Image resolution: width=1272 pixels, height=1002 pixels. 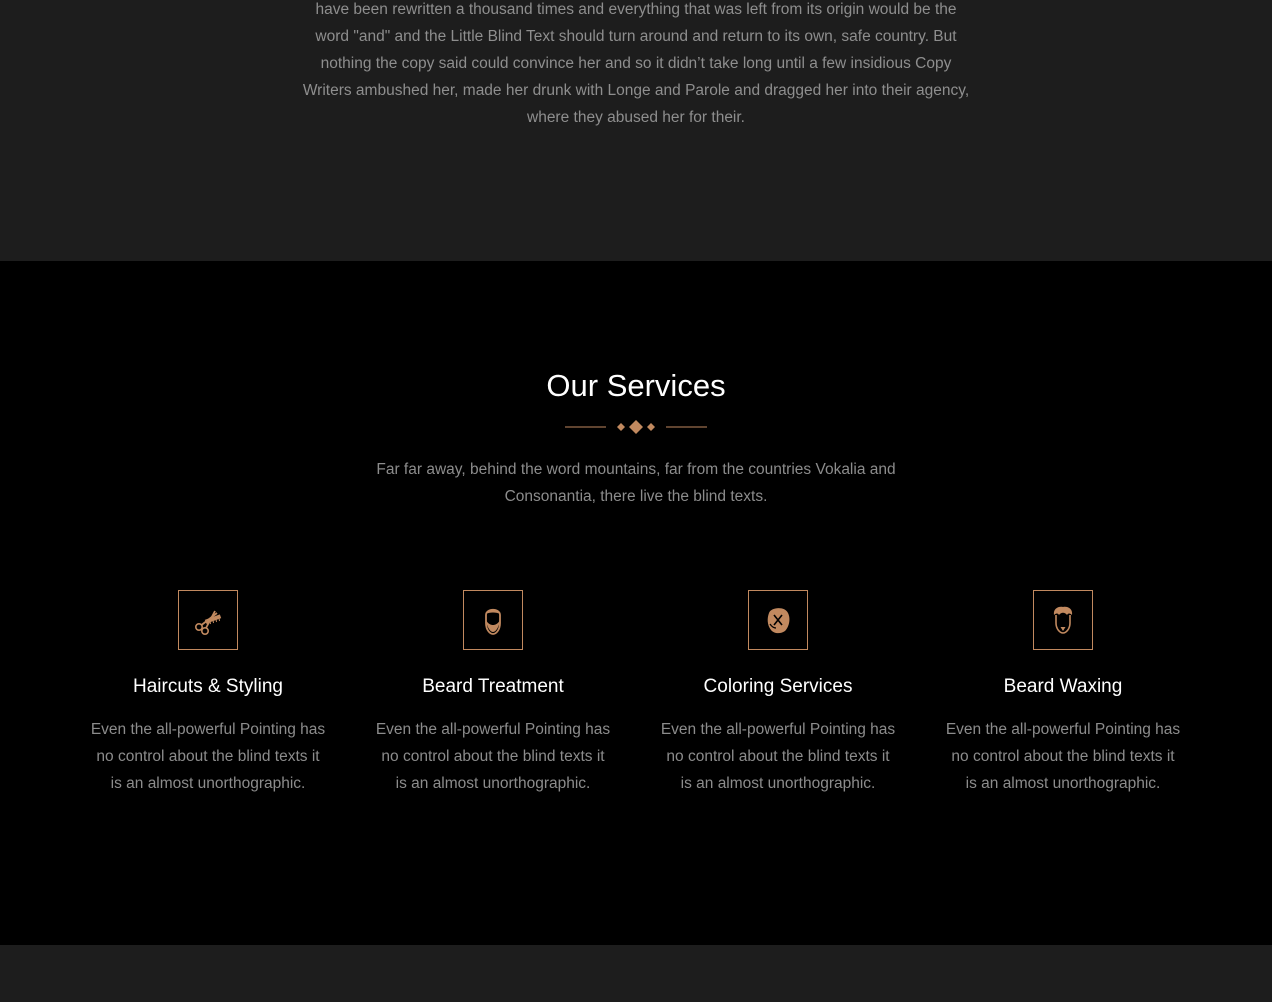 What do you see at coordinates (636, 385) in the screenshot?
I see `services-title: Our Services` at bounding box center [636, 385].